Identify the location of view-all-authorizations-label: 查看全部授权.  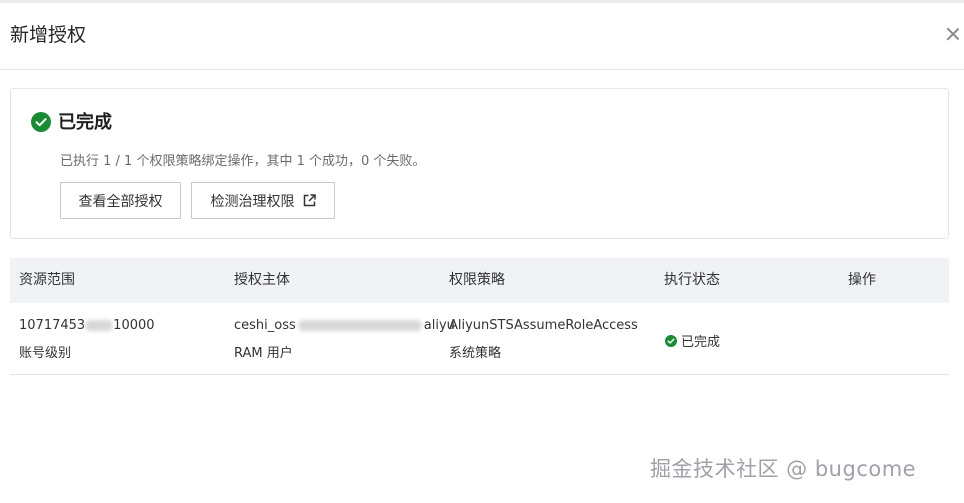
(120, 201).